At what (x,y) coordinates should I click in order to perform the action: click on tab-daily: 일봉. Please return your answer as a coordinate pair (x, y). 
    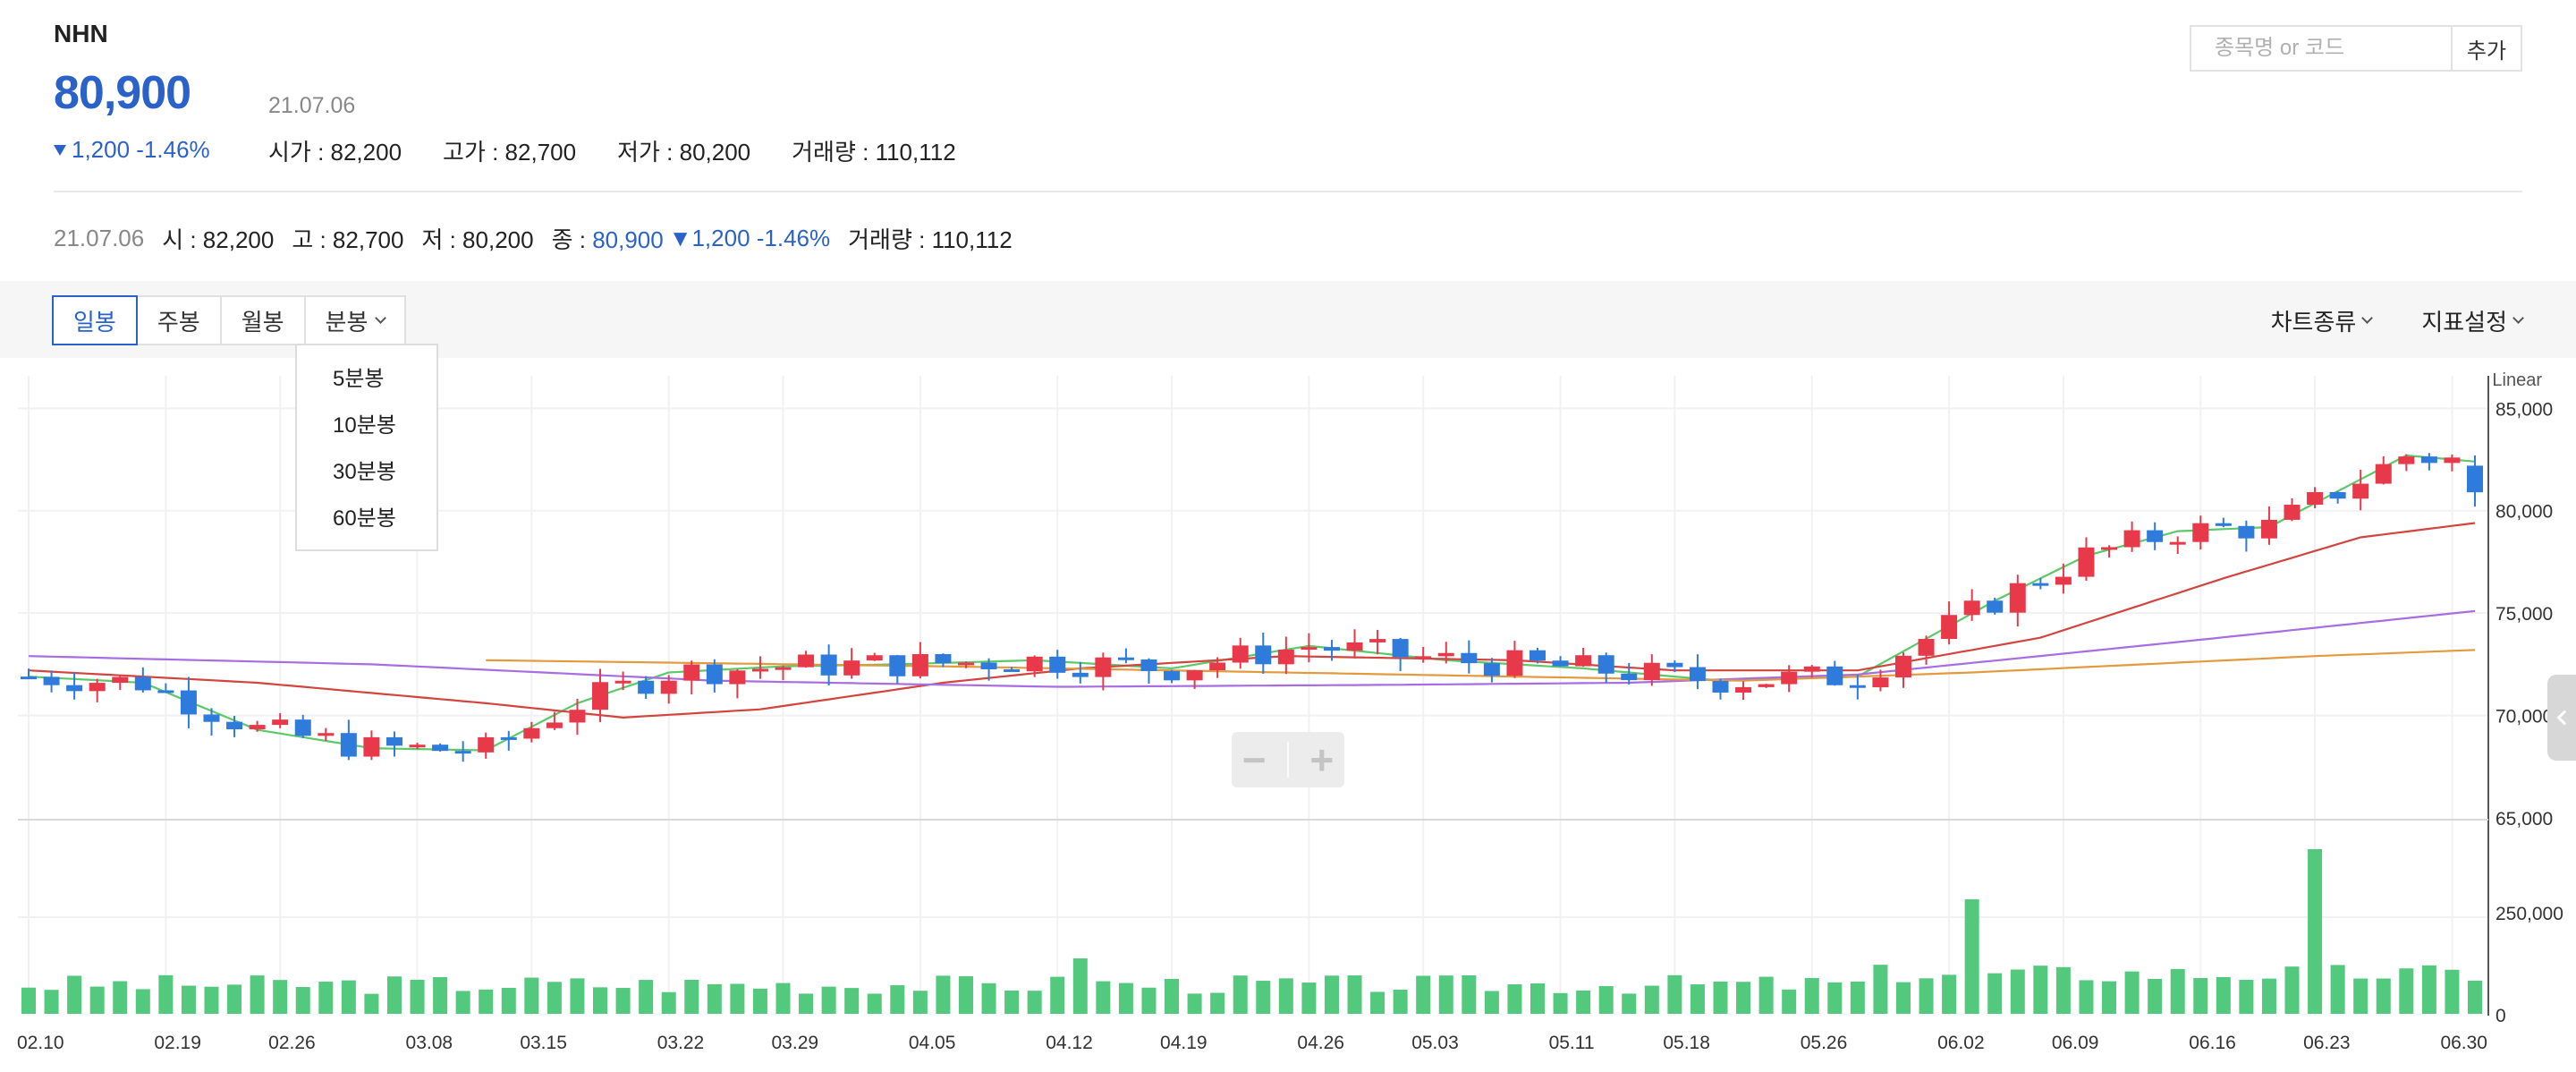
    Looking at the image, I should click on (95, 320).